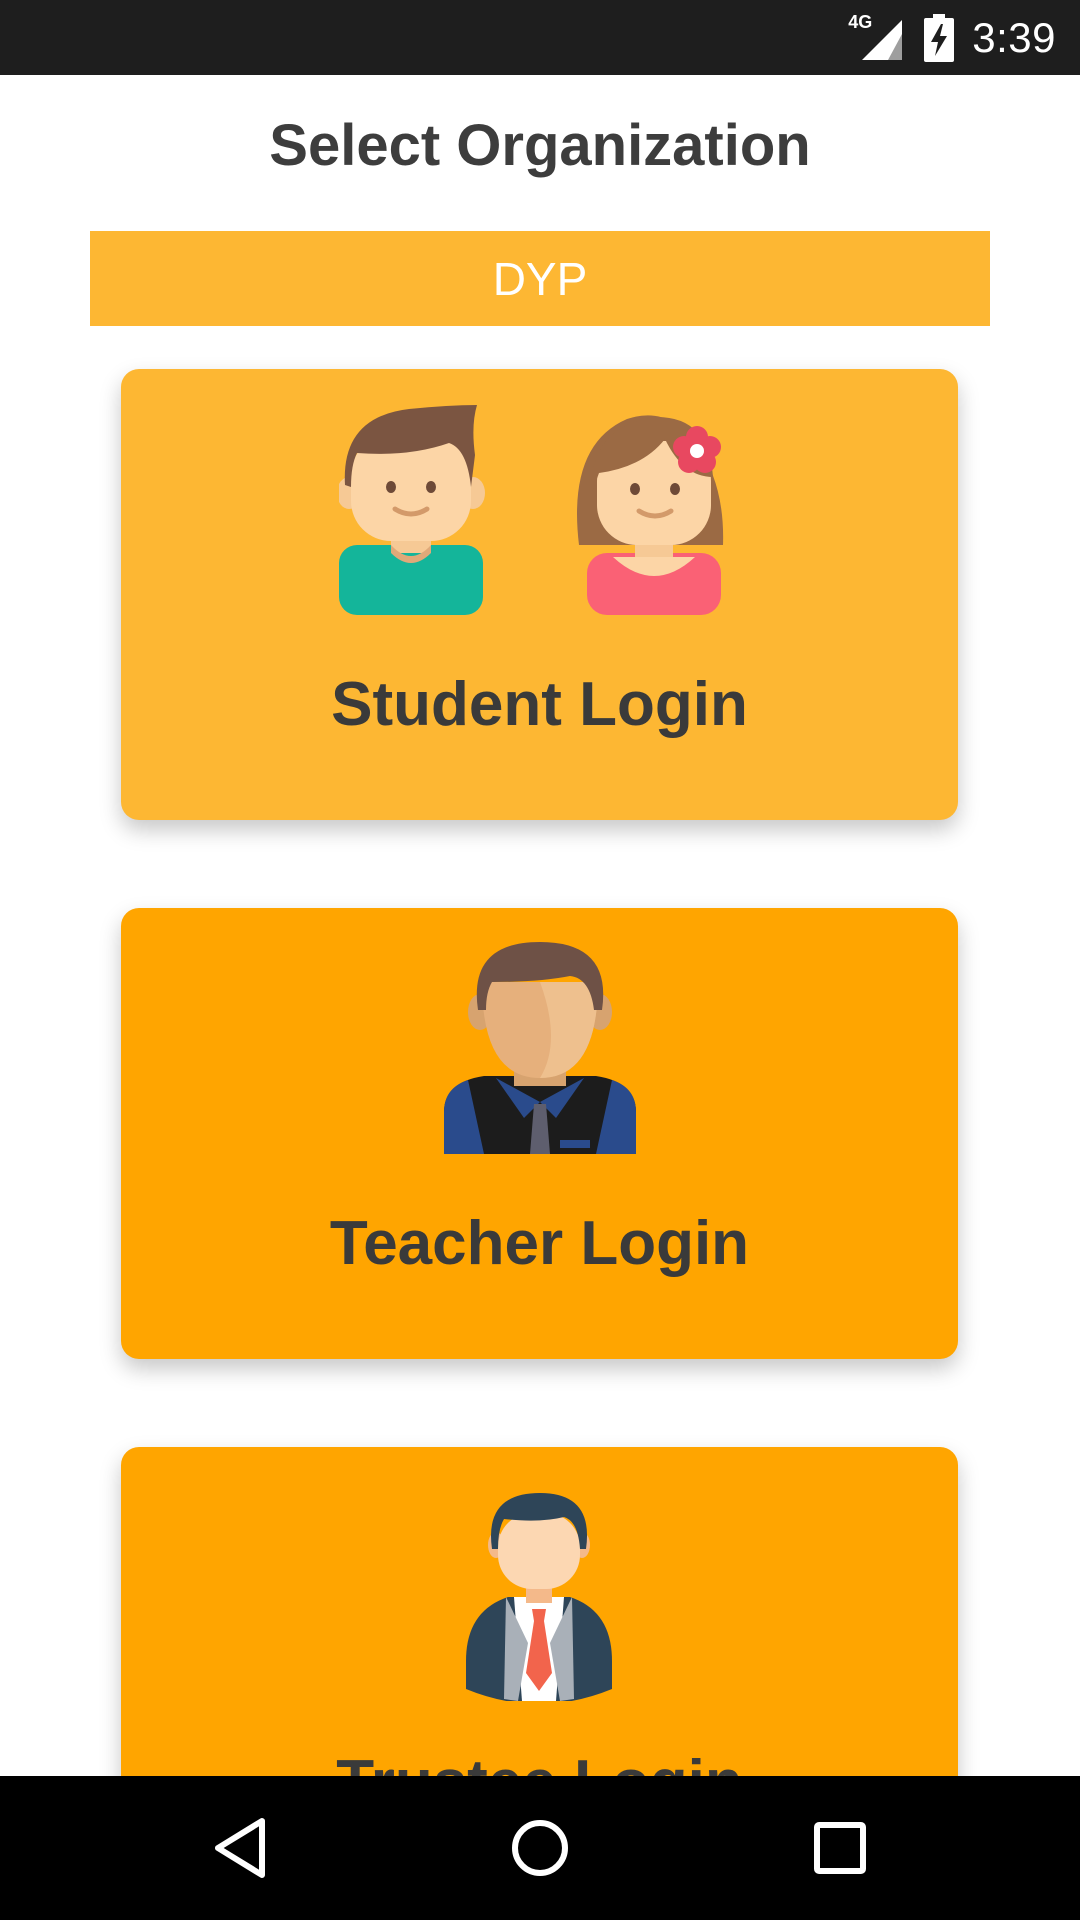  I want to click on status-bar: 4G 3:39, so click(540, 37).